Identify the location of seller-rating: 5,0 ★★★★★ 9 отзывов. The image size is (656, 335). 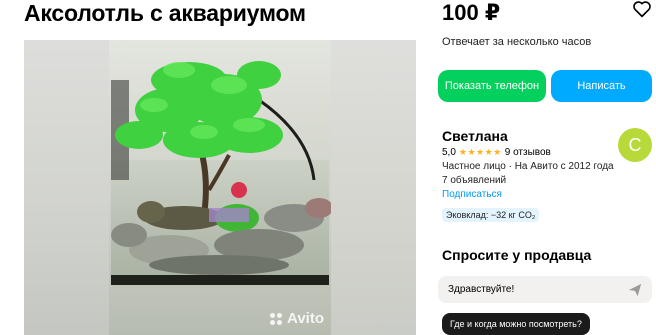
(496, 152).